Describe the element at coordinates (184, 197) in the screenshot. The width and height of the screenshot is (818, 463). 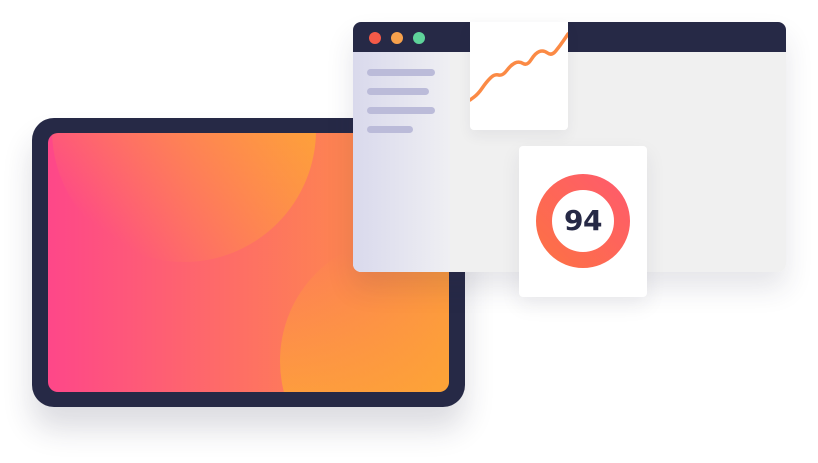
I see `decorative-circle-top` at that location.